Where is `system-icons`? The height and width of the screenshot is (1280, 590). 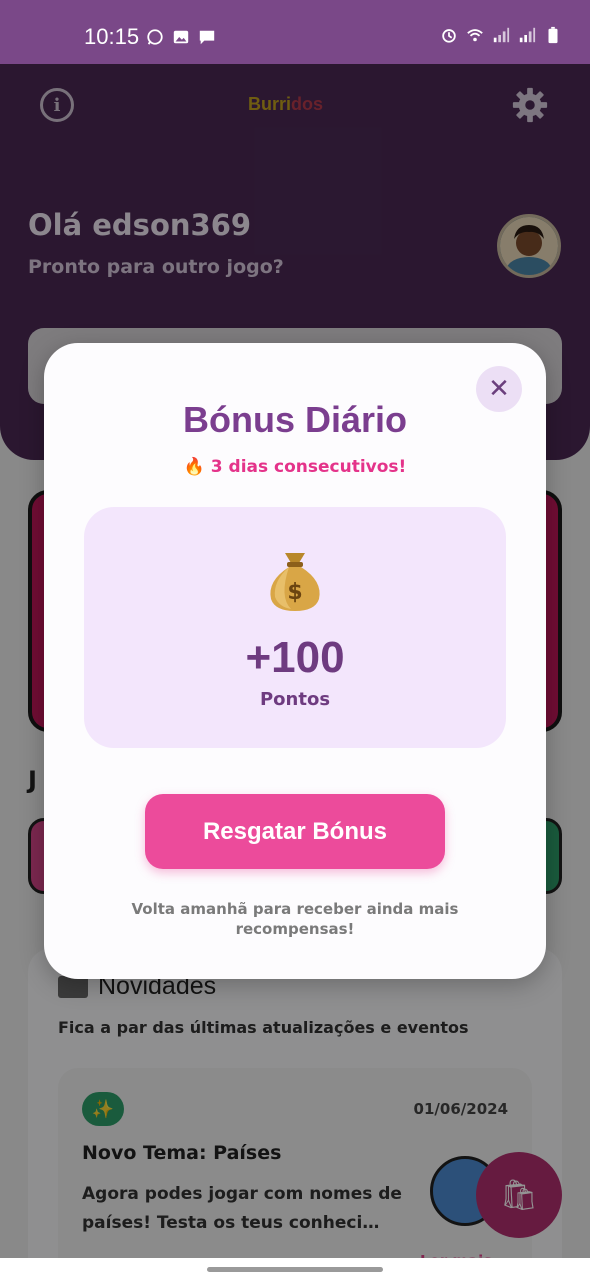 system-icons is located at coordinates (501, 35).